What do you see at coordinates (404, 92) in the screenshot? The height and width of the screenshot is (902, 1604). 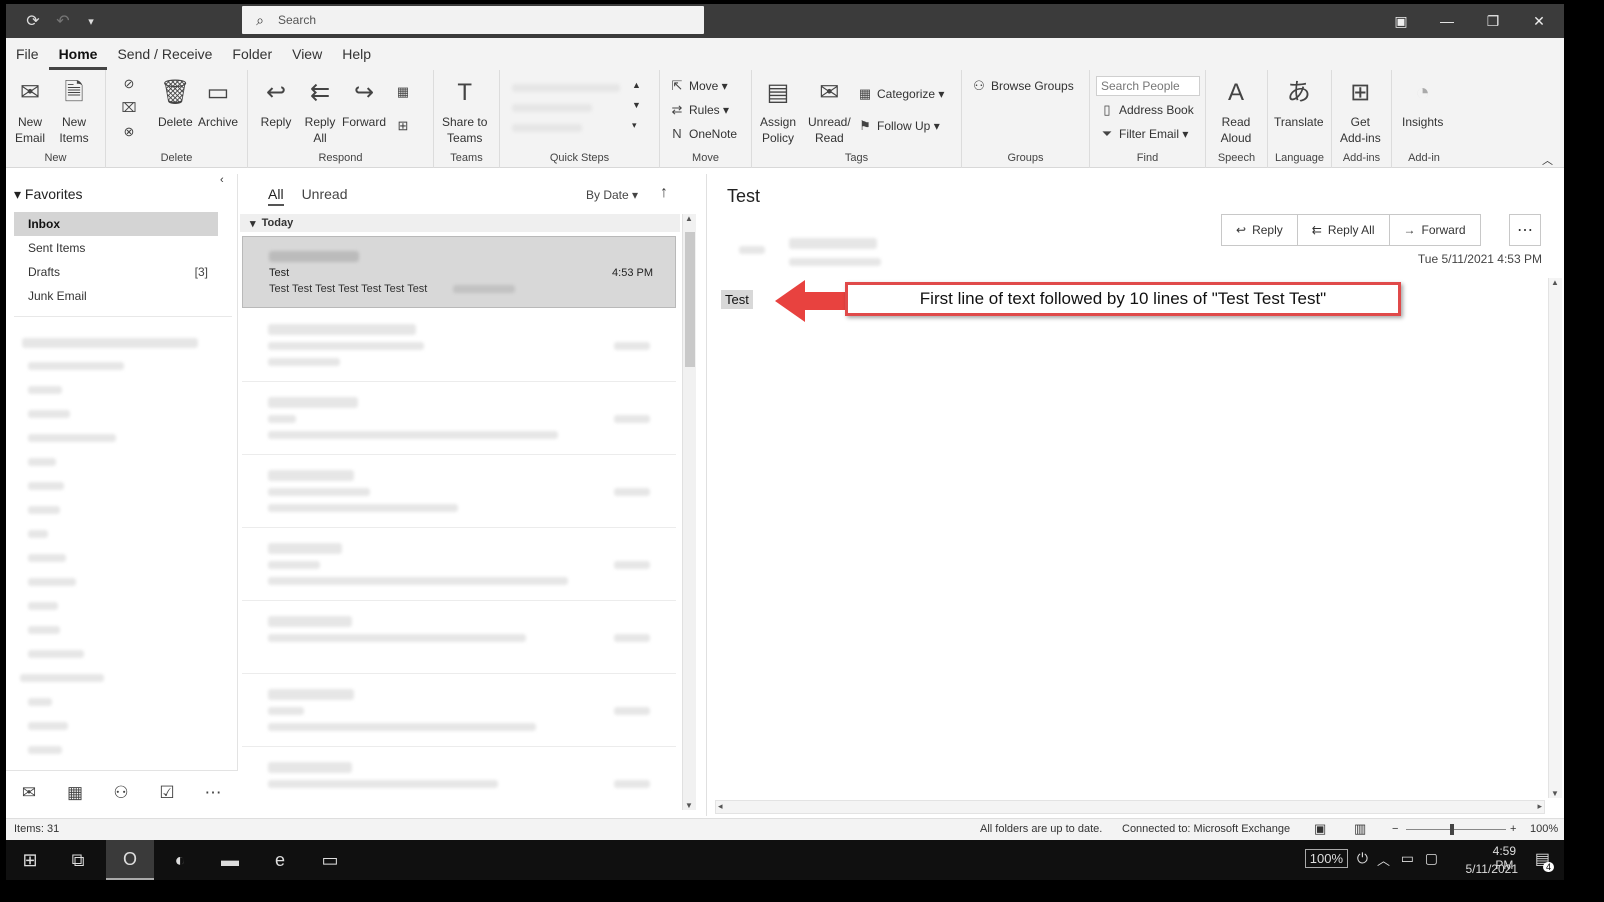 I see `meeting-icon: ▦` at bounding box center [404, 92].